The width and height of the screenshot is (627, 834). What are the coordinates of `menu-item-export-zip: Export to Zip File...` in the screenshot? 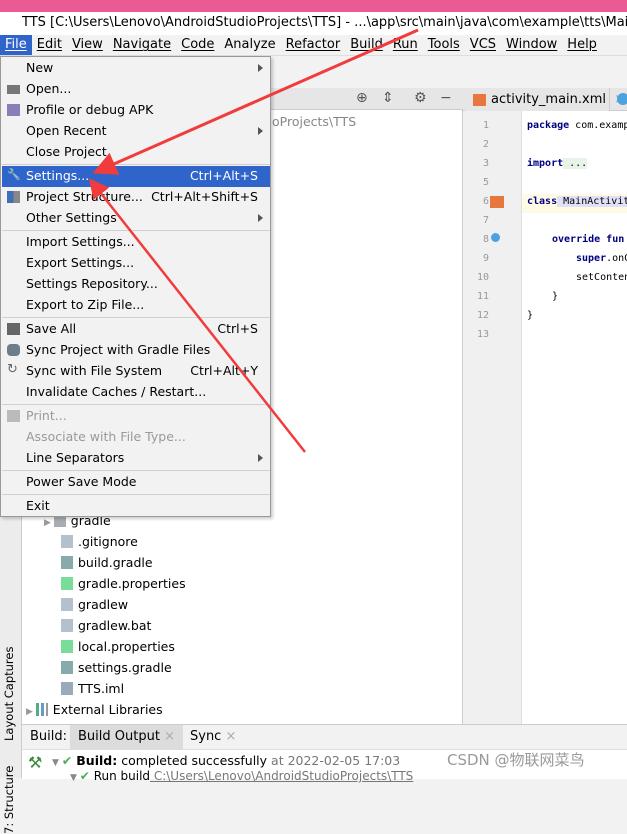 It's located at (136, 305).